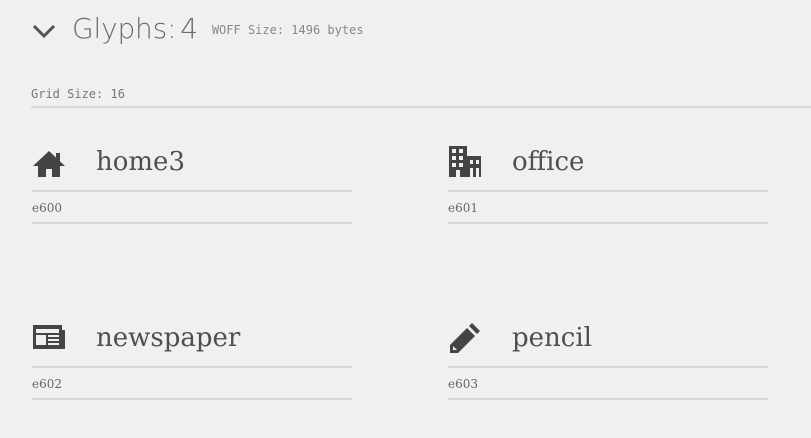 Image resolution: width=811 pixels, height=438 pixels. Describe the element at coordinates (192, 387) in the screenshot. I see `glyph-code-row: e602` at that location.